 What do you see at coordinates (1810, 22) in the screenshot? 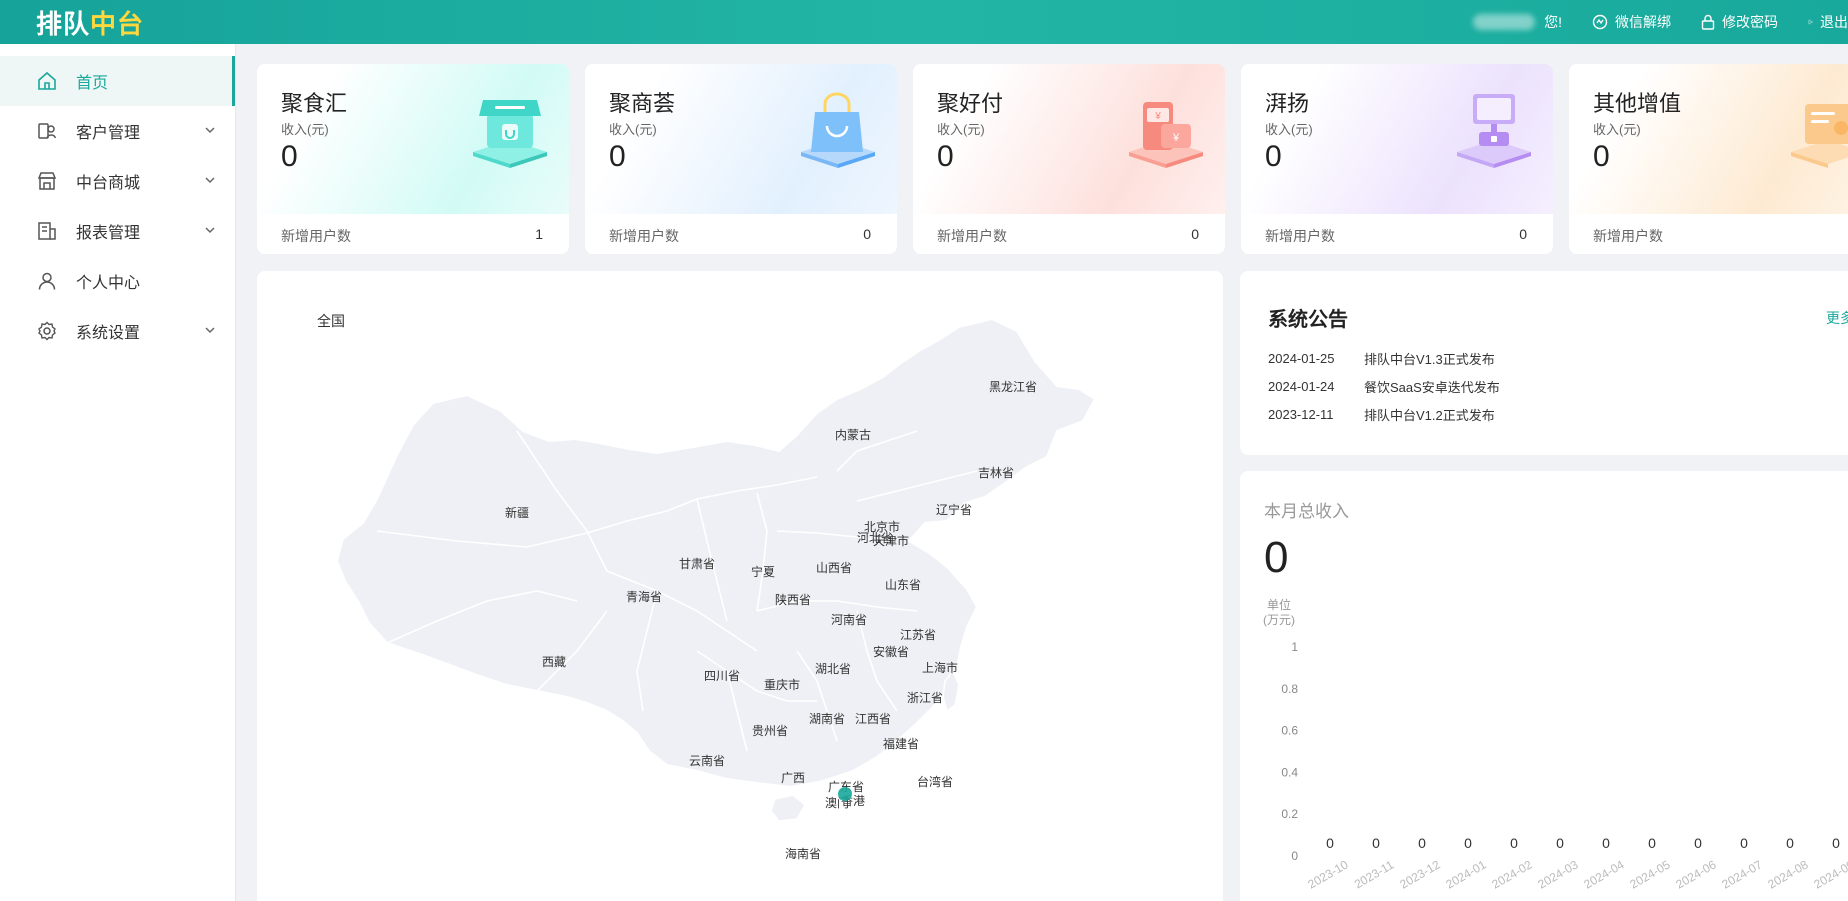
I see `logout-icon` at bounding box center [1810, 22].